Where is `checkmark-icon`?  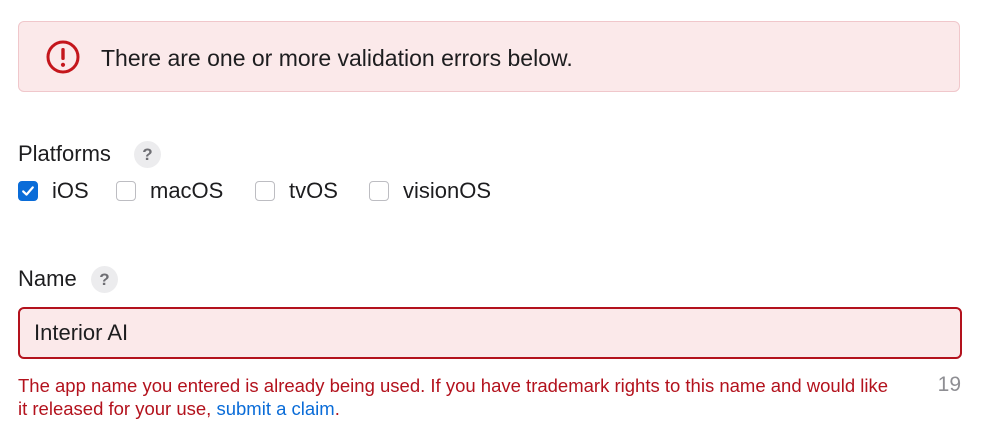 checkmark-icon is located at coordinates (28, 191).